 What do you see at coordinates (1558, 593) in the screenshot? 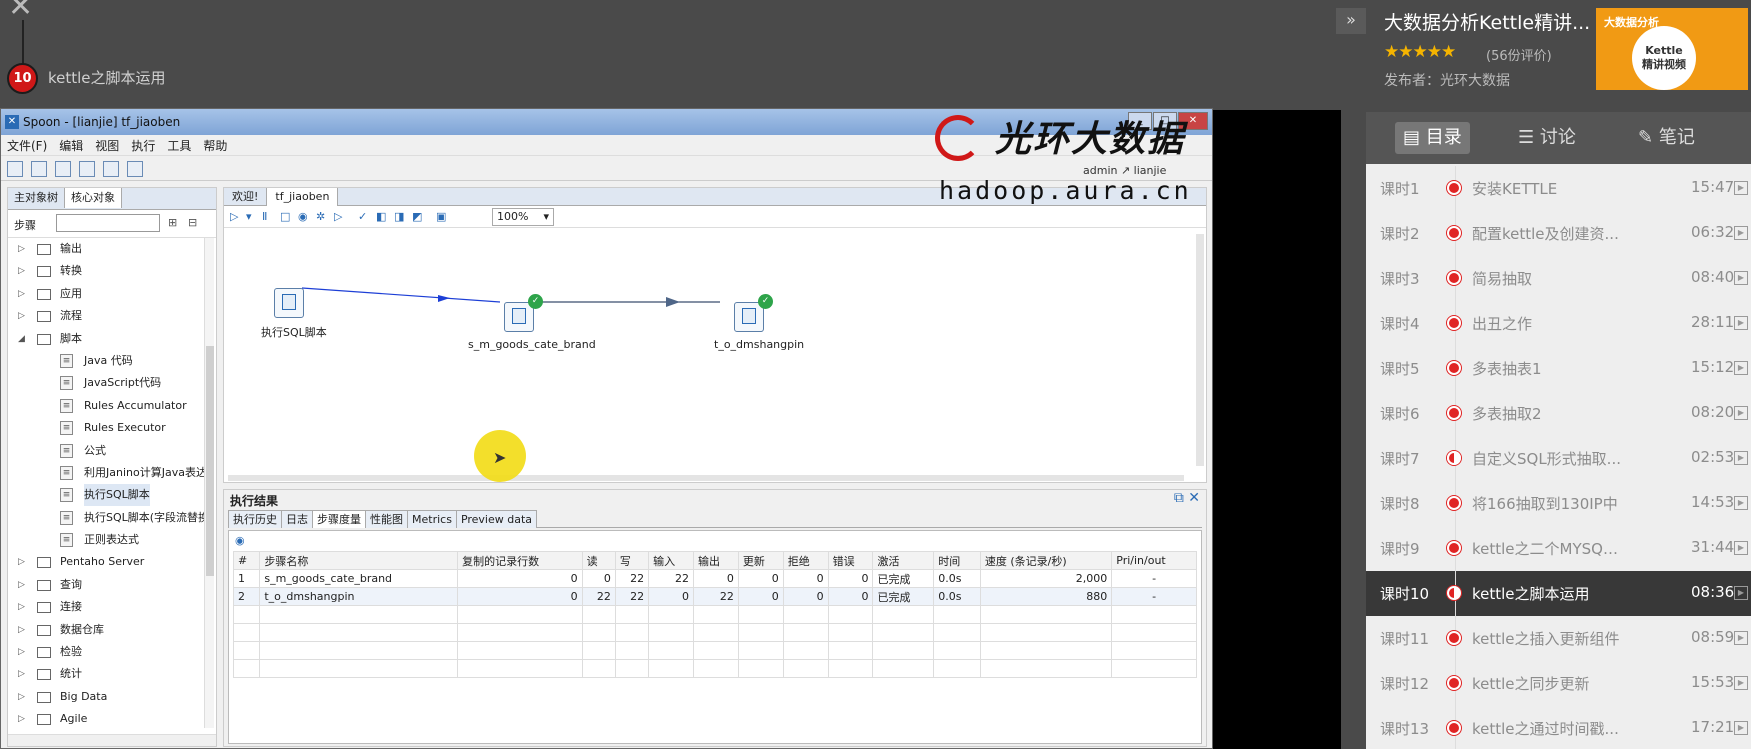
I see `lesson-item: 课时10 kettle之脚本运用 08:36 ▶` at bounding box center [1558, 593].